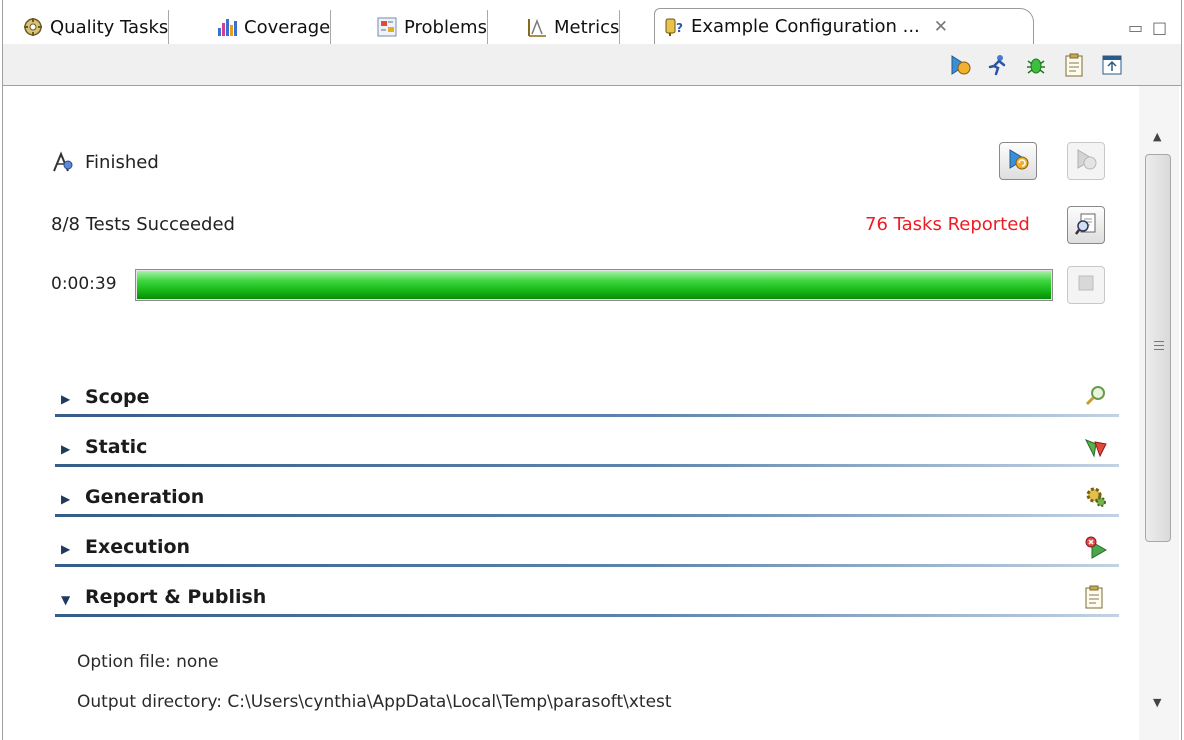 The height and width of the screenshot is (740, 1184). What do you see at coordinates (122, 162) in the screenshot?
I see `run-status-label: Finished` at bounding box center [122, 162].